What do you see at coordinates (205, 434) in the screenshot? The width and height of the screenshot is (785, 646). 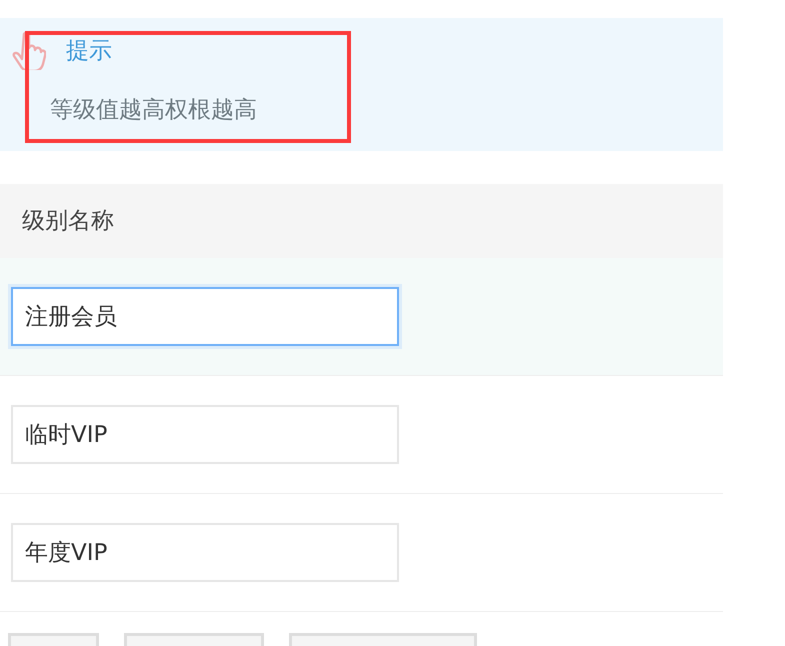 I see `input-field: 临时VIP` at bounding box center [205, 434].